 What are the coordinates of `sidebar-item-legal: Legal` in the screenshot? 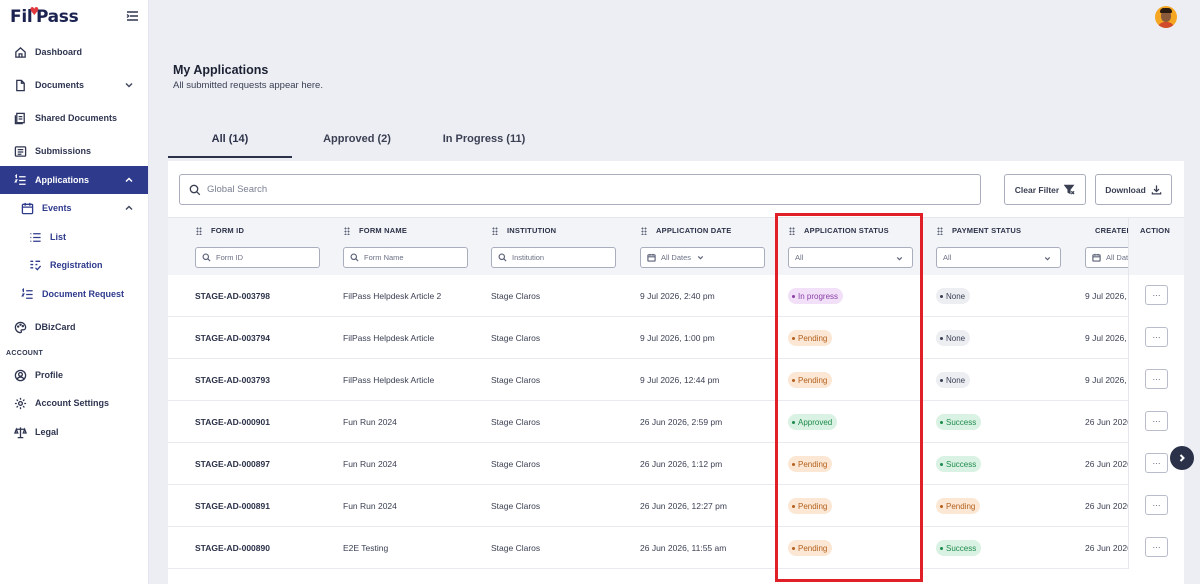 It's located at (74, 432).